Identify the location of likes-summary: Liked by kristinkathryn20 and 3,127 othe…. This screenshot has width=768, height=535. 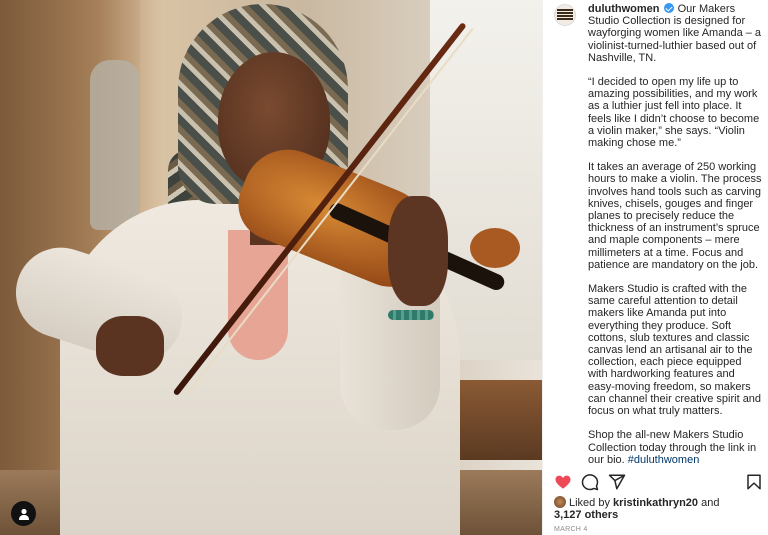
(659, 508).